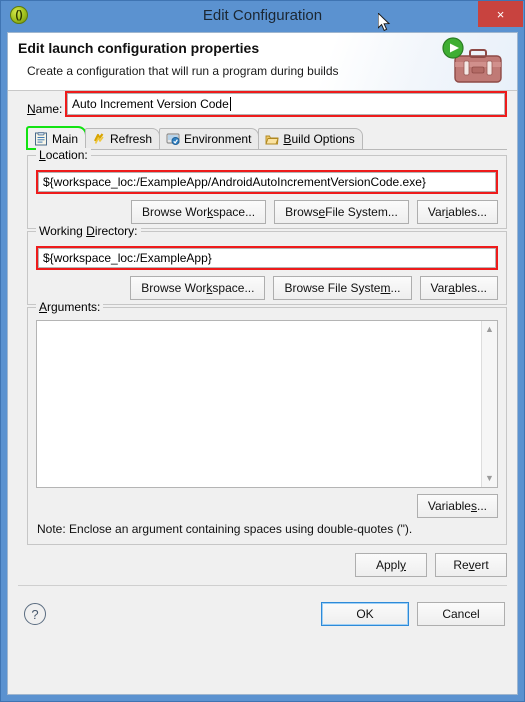  Describe the element at coordinates (472, 60) in the screenshot. I see `toolbox-run-icon` at that location.